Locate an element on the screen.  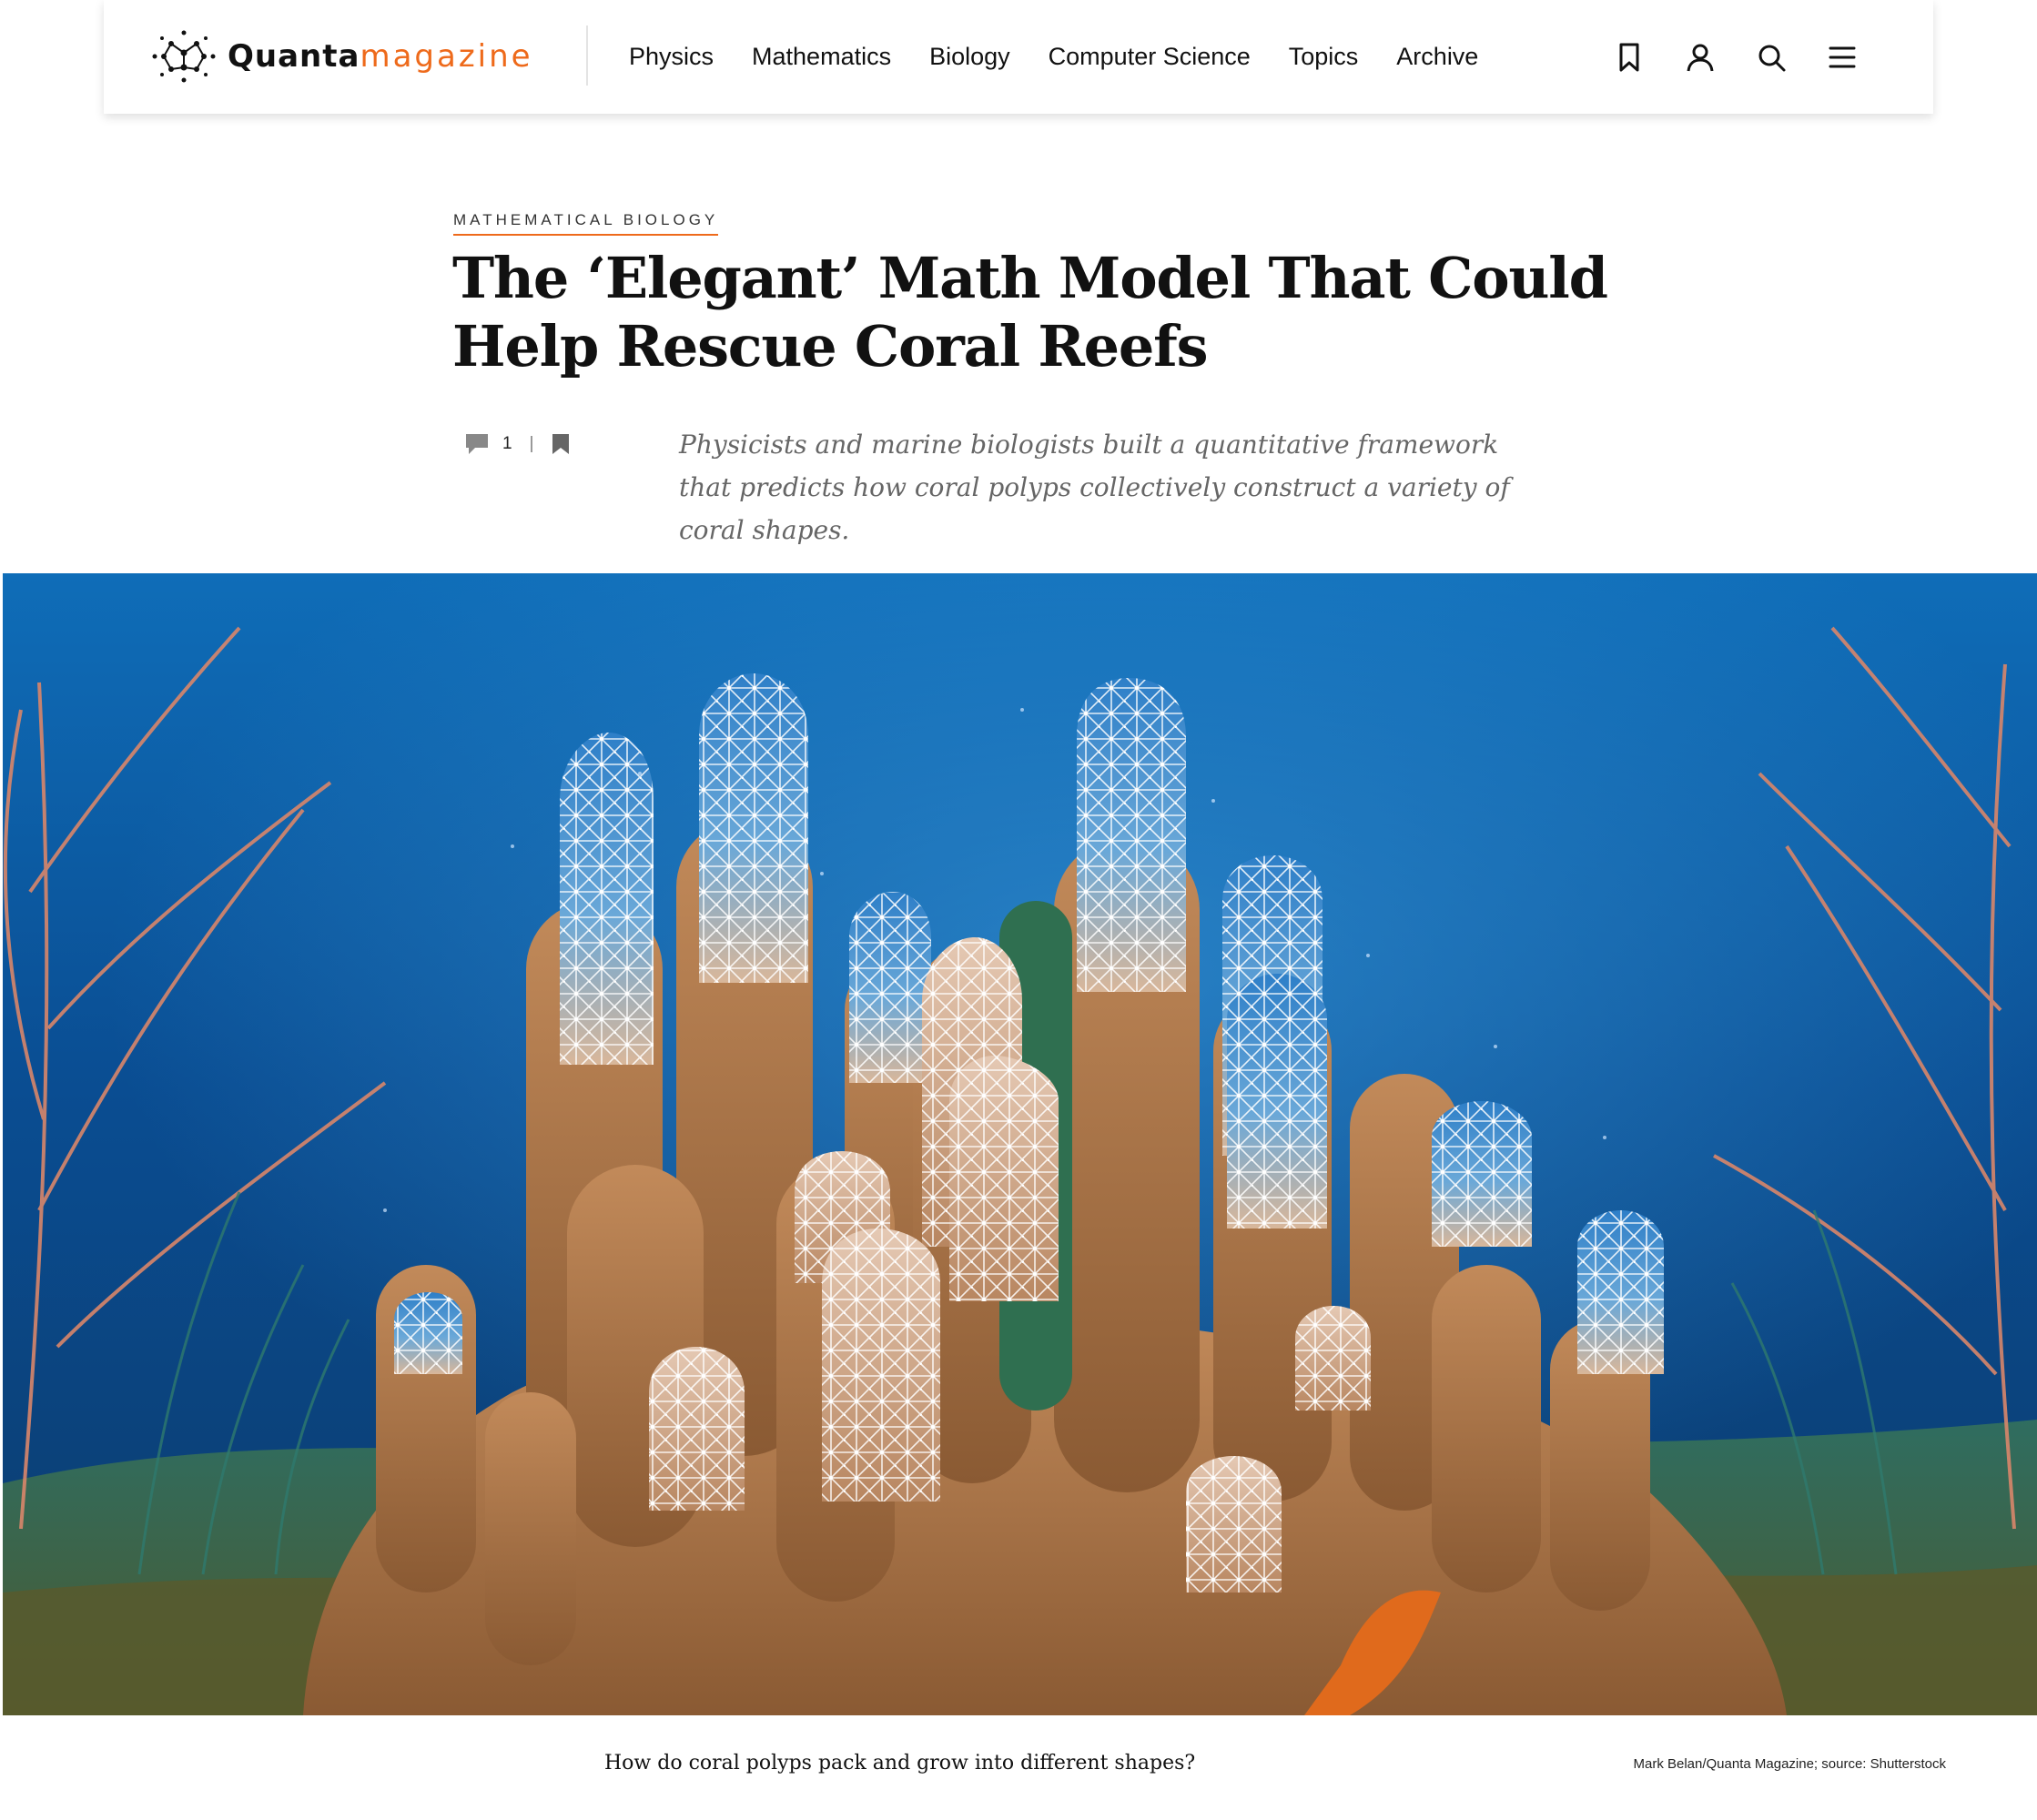
bookmark-button is located at coordinates (1630, 58).